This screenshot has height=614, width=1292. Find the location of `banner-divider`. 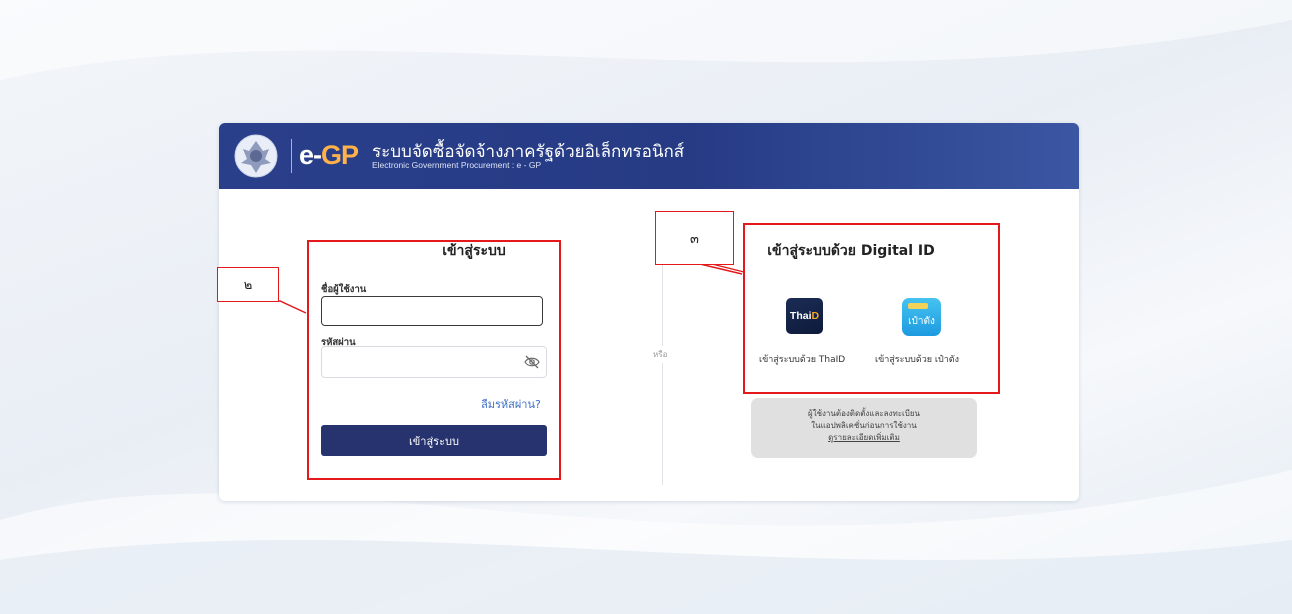

banner-divider is located at coordinates (291, 156).